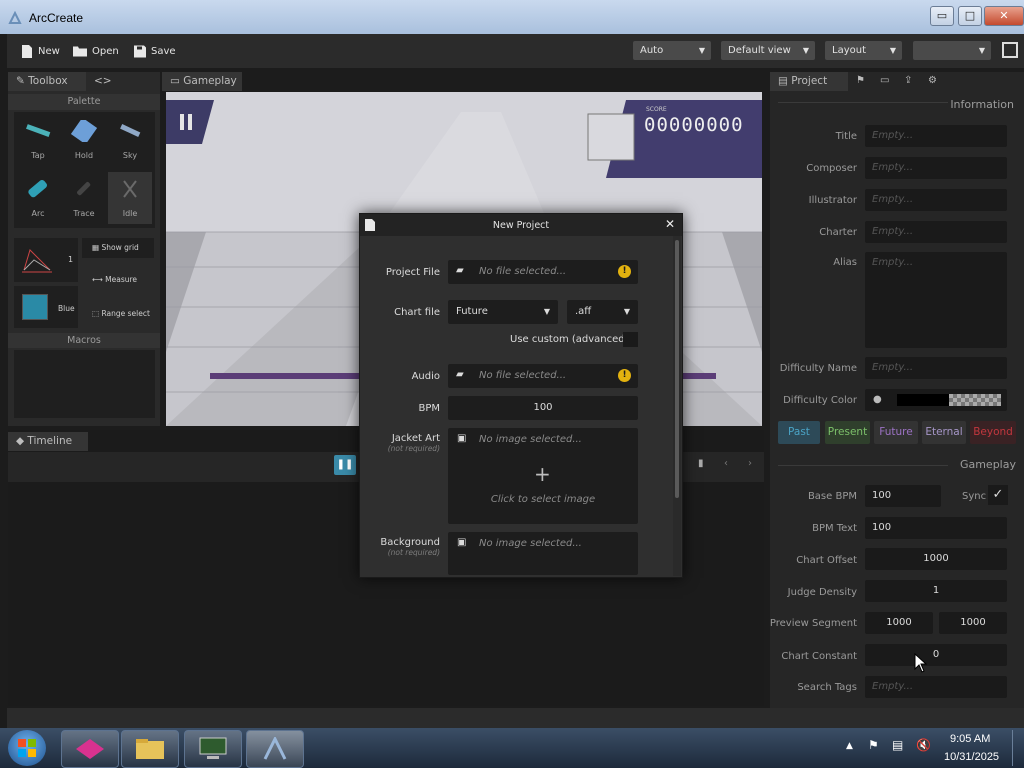  I want to click on chevron-left-icon: ‹, so click(726, 463).